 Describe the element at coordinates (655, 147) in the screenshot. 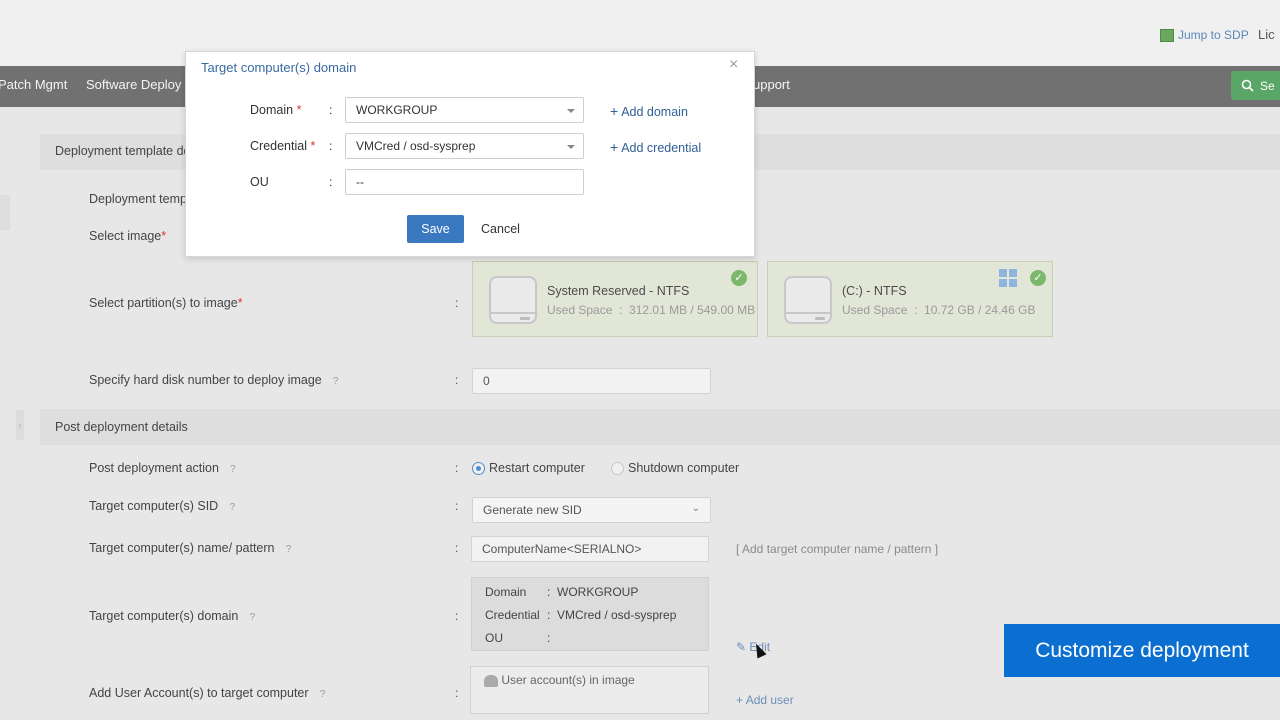

I see `add-credential-link: + Add credential` at that location.